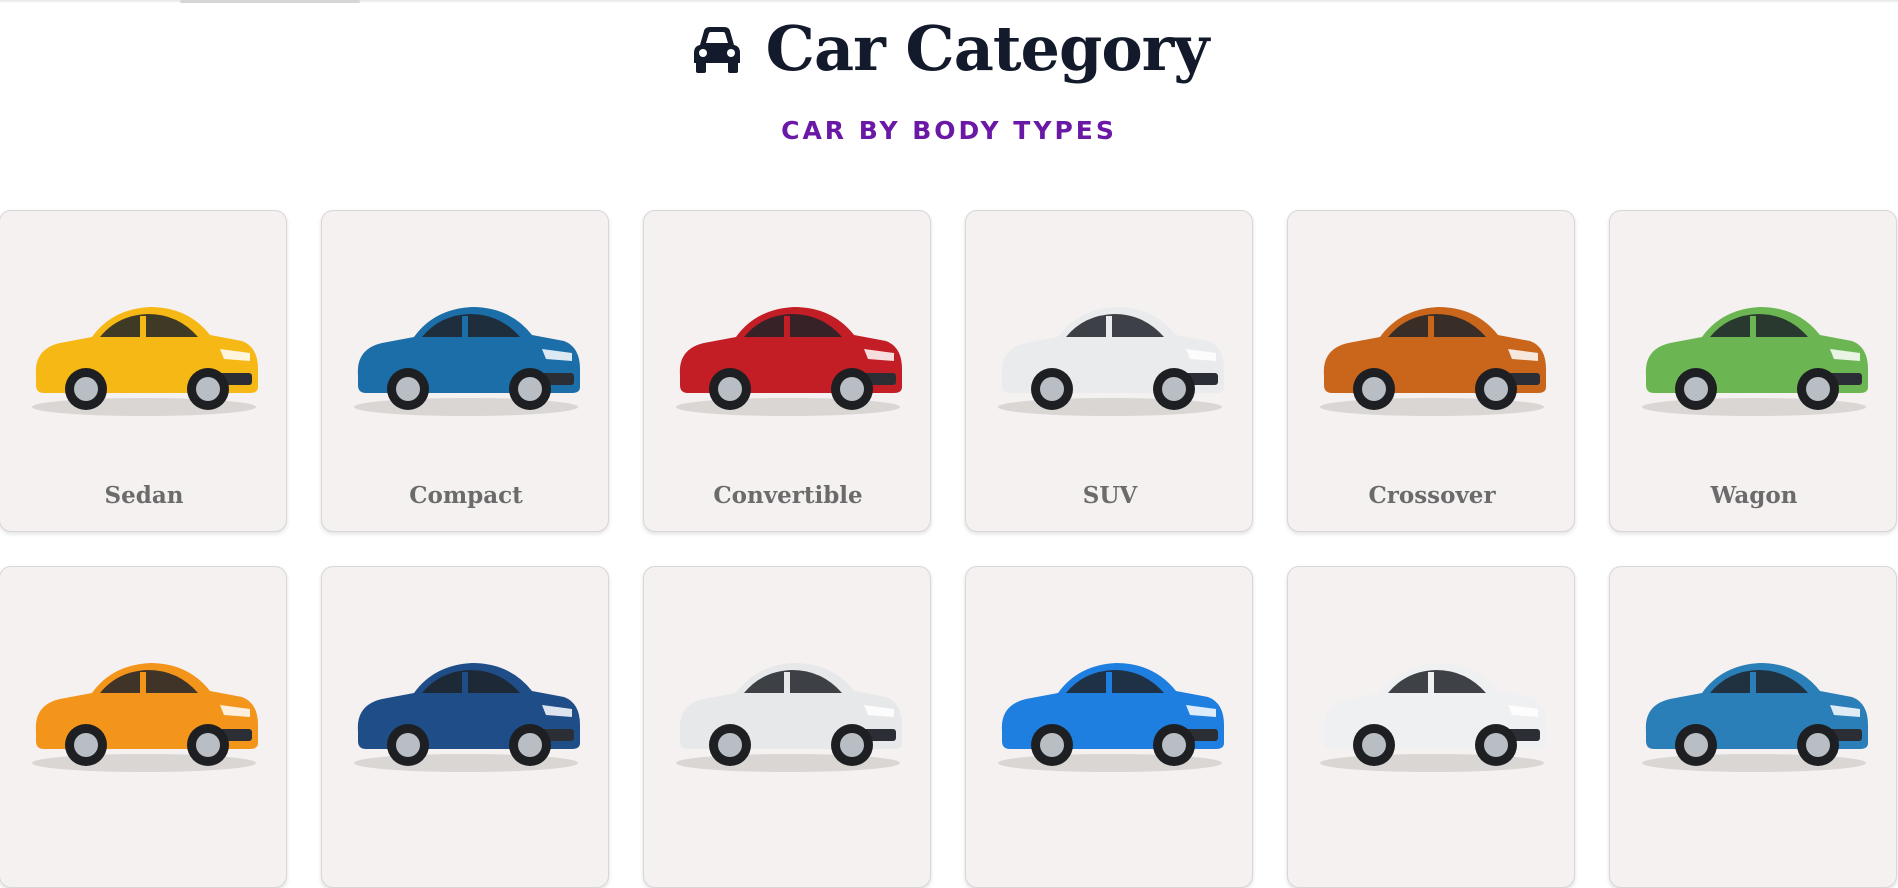 The image size is (1898, 888). What do you see at coordinates (1754, 351) in the screenshot?
I see `green-wagon-image` at bounding box center [1754, 351].